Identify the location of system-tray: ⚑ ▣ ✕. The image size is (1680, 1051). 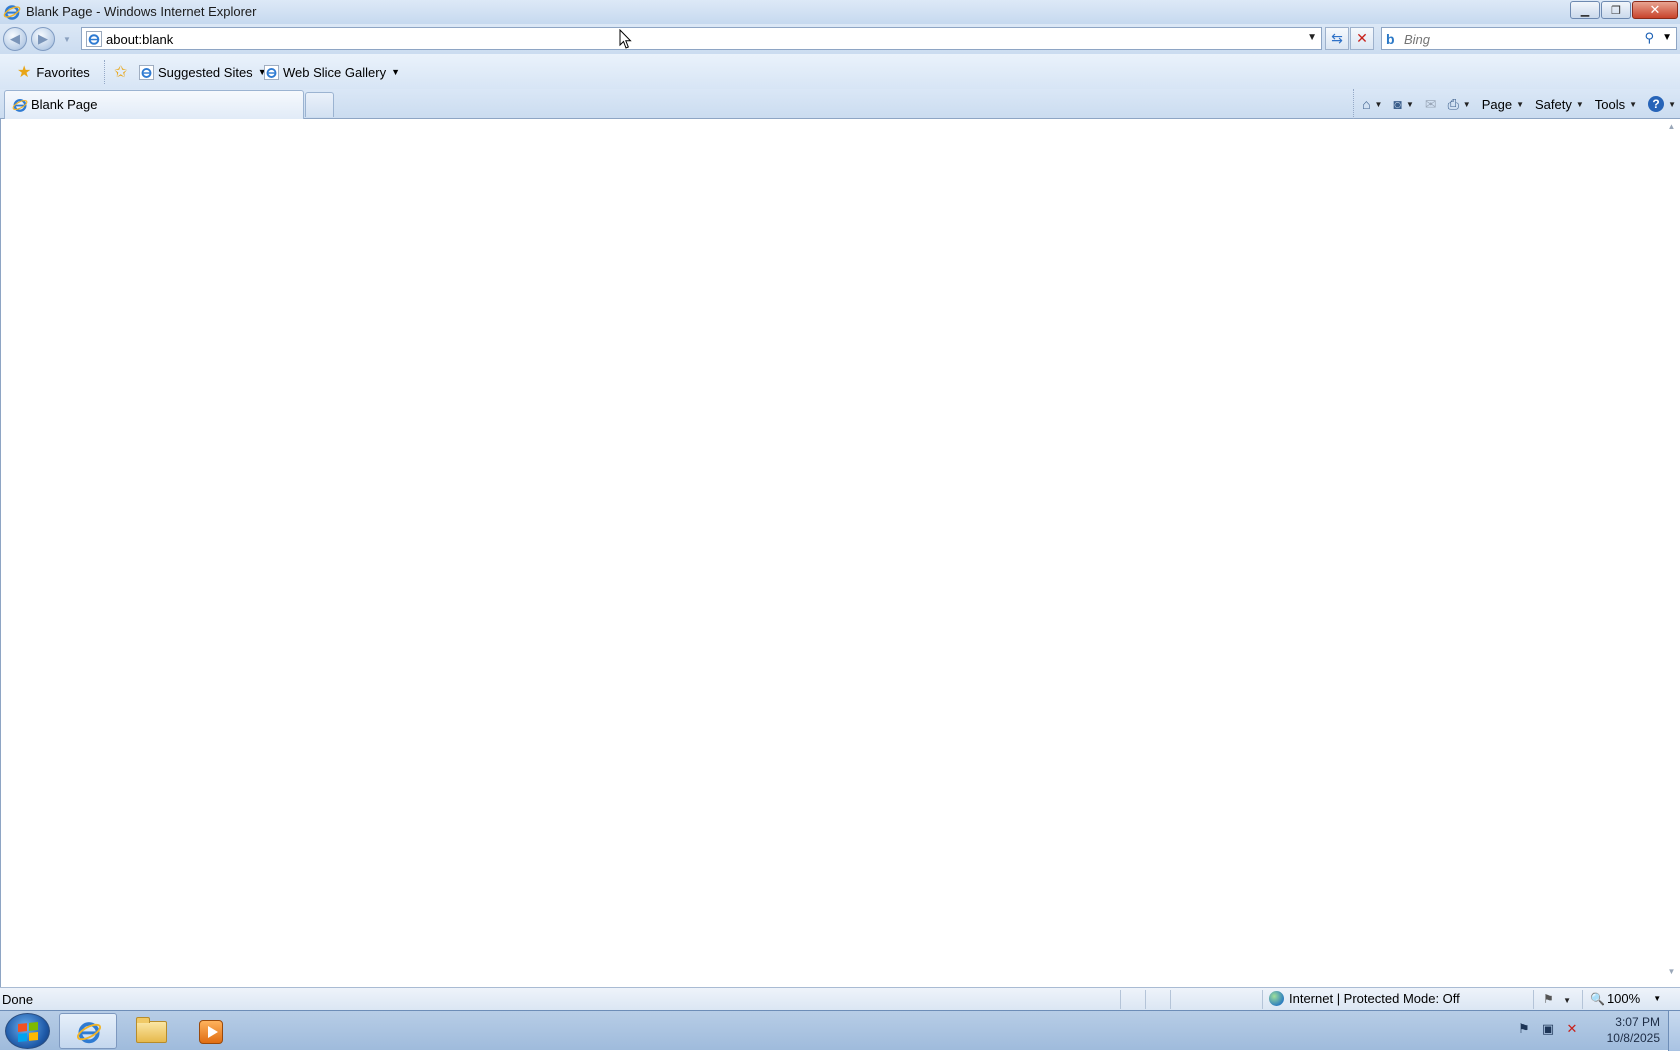
(1552, 1029).